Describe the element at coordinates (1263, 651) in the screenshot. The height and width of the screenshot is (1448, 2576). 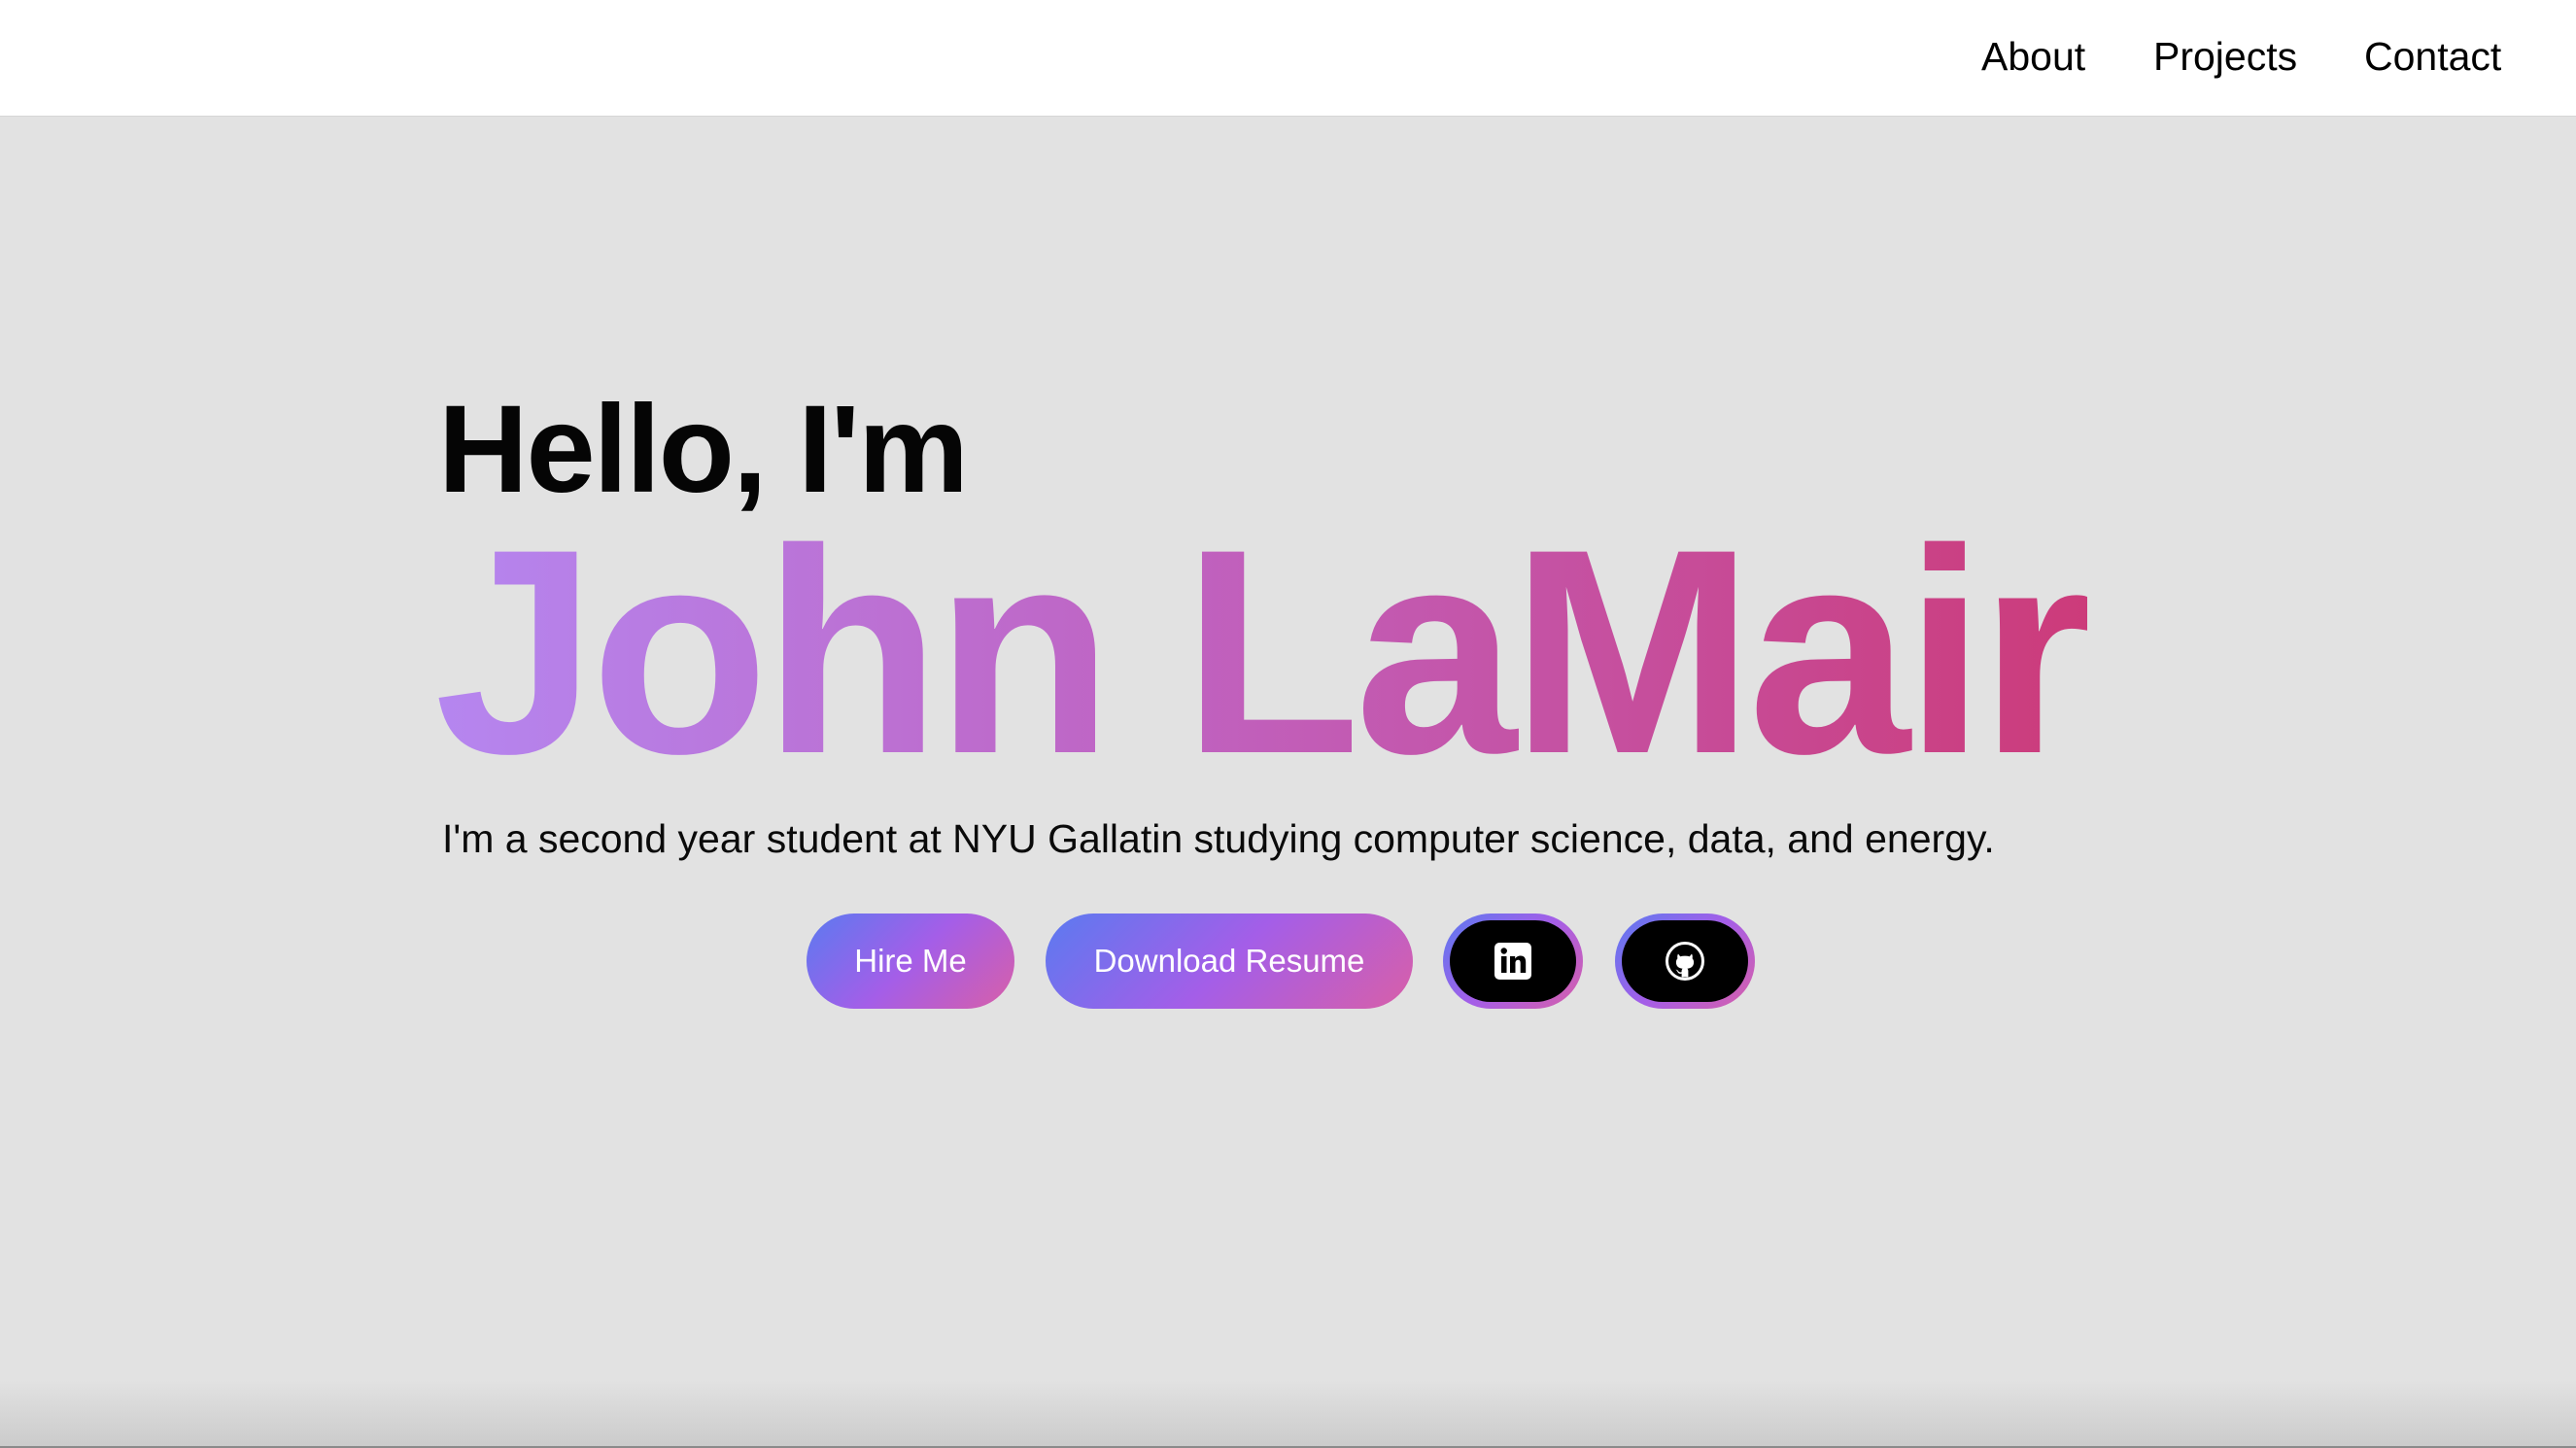
I see `hero-name: John LaMair` at that location.